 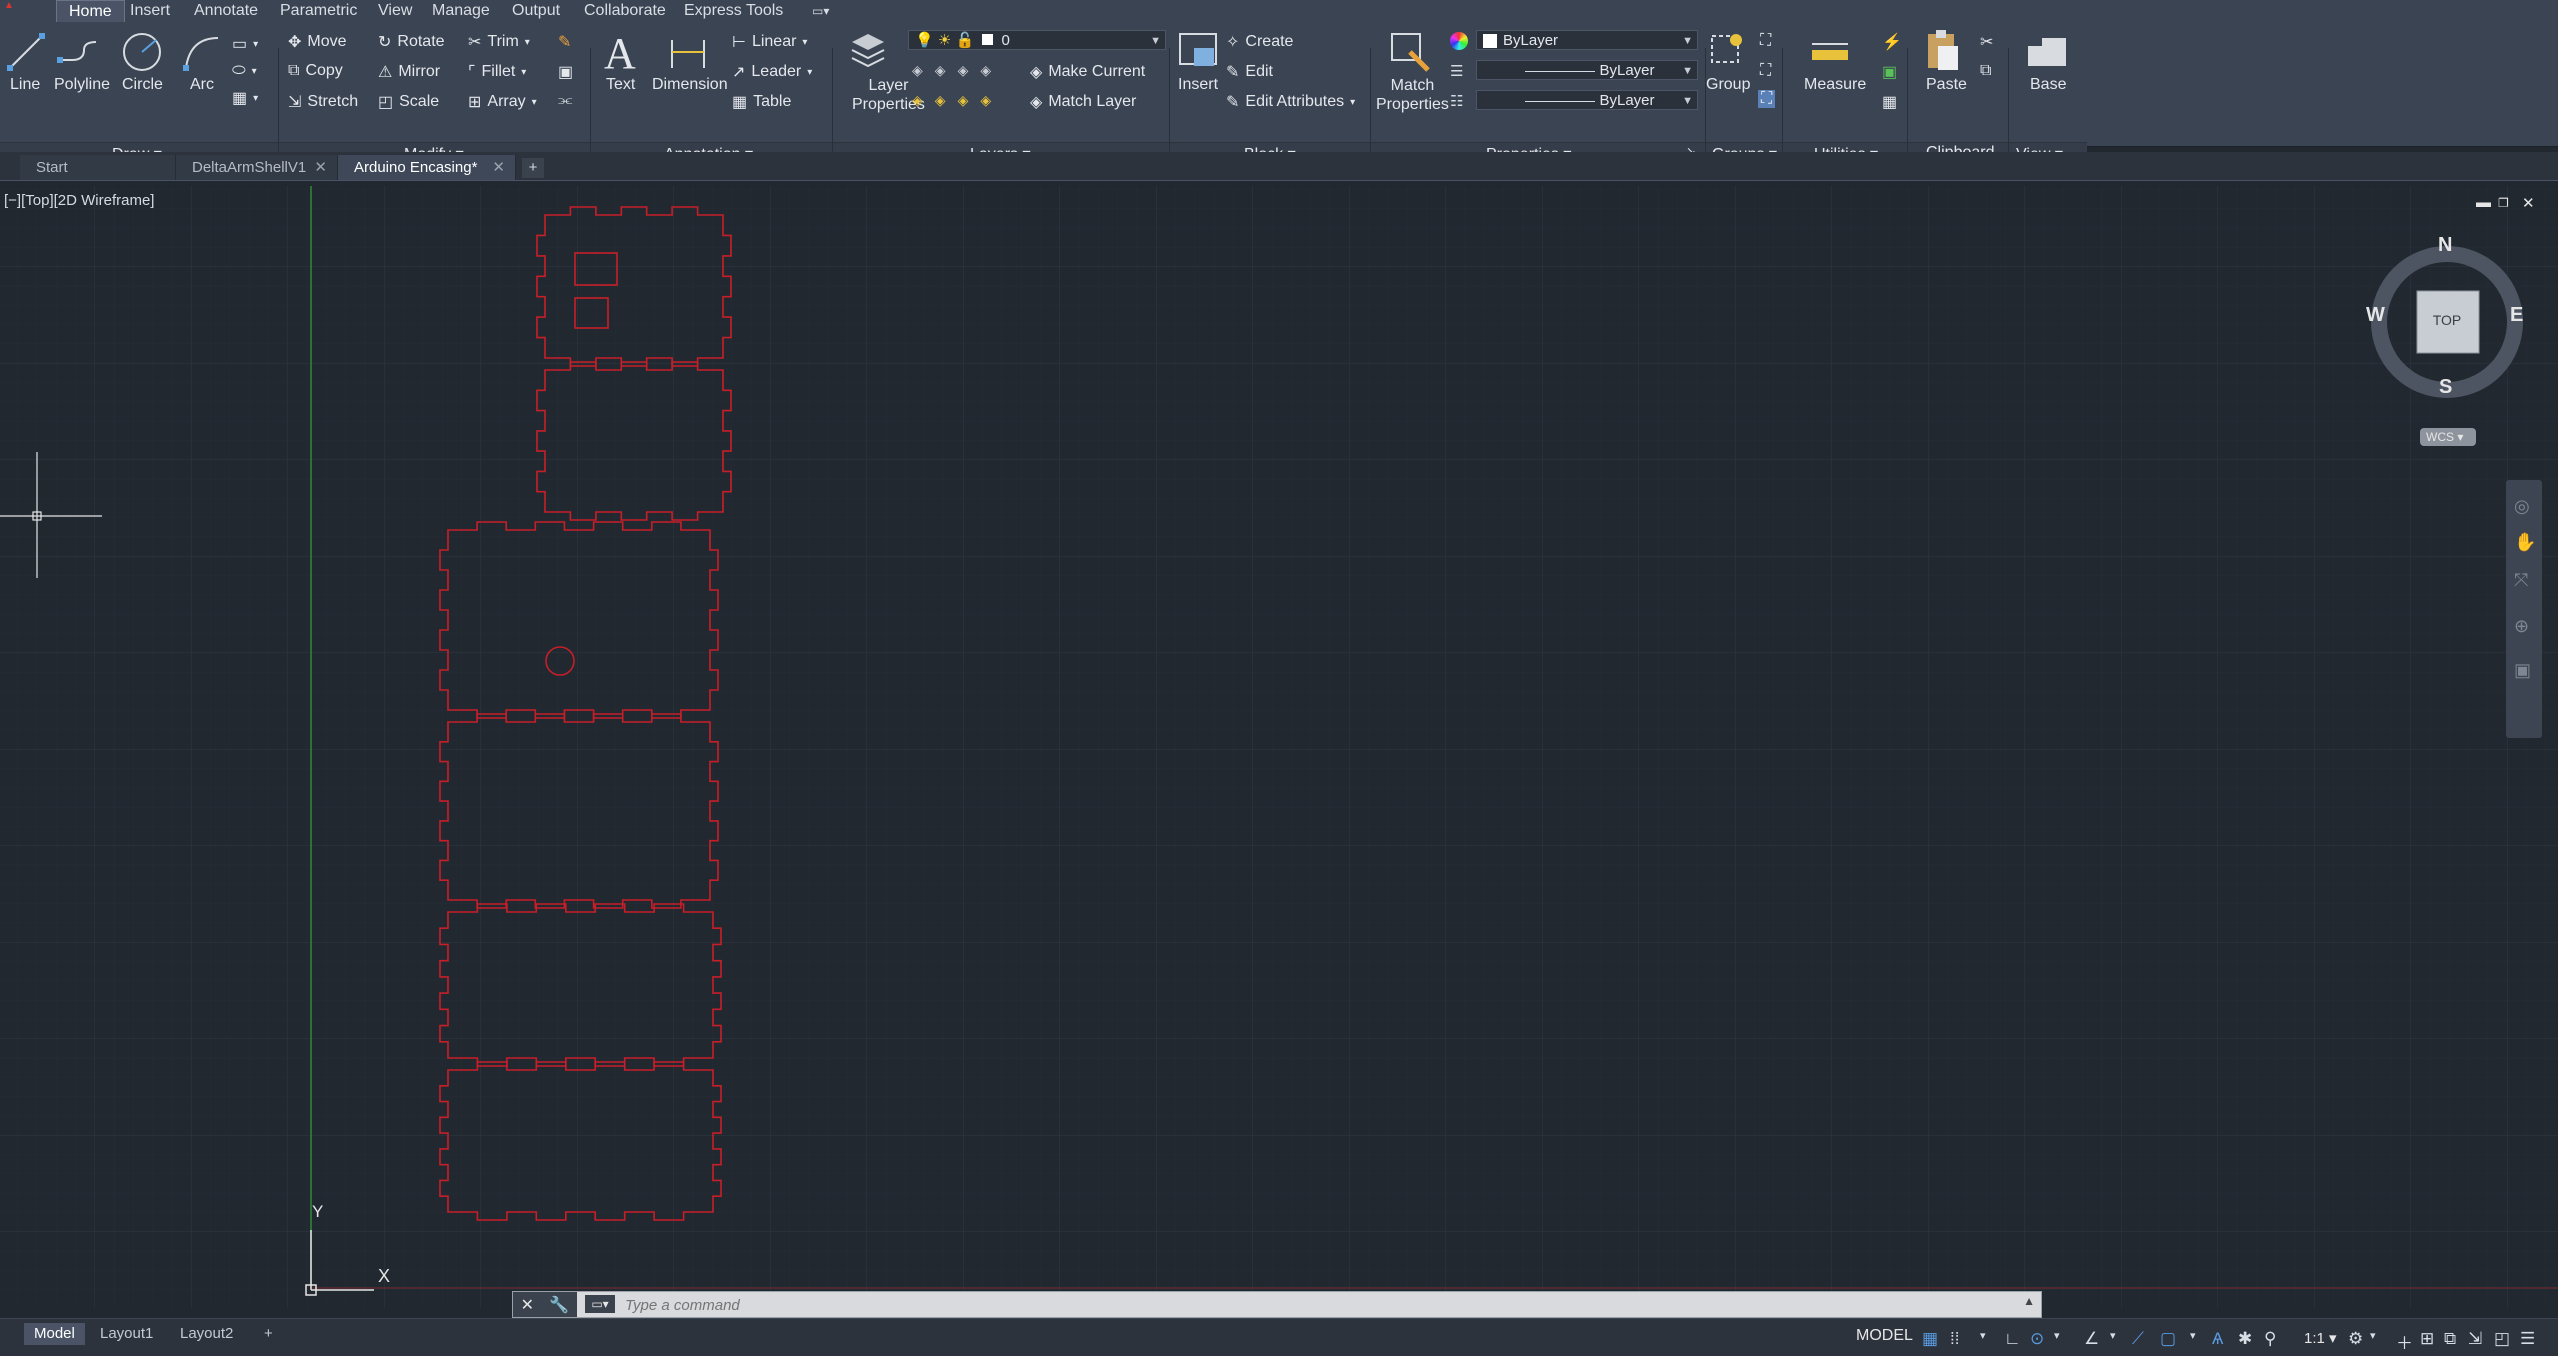 What do you see at coordinates (985, 100) in the screenshot?
I see `layer-unlock-icon: ◈` at bounding box center [985, 100].